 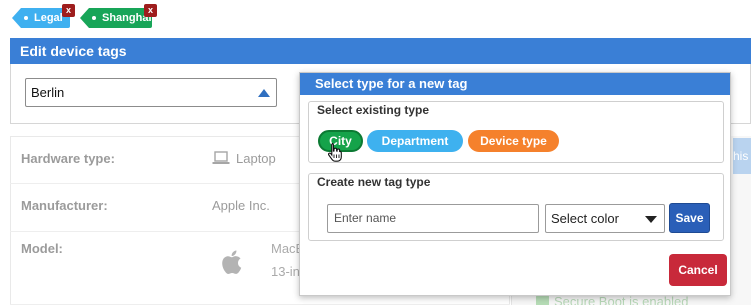 What do you see at coordinates (542, 300) in the screenshot?
I see `check-icon` at bounding box center [542, 300].